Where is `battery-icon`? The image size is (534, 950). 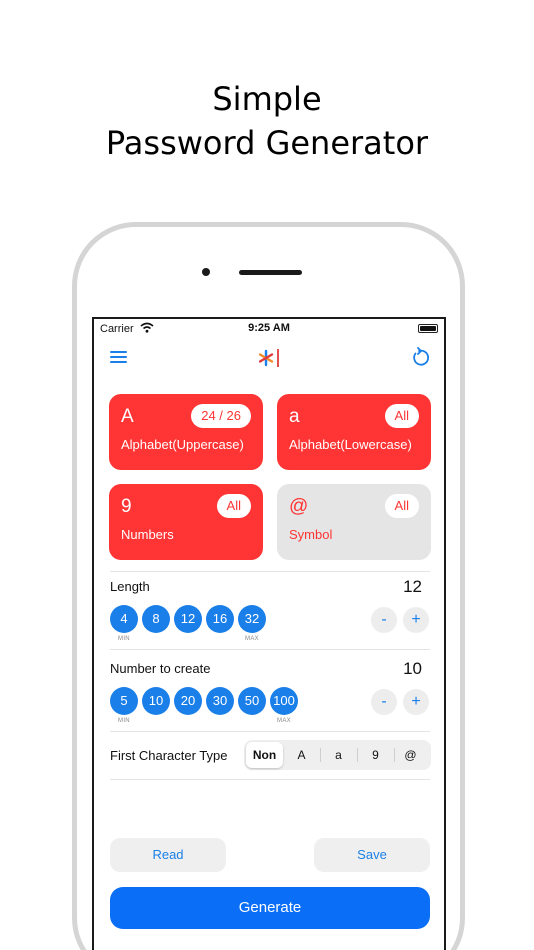
battery-icon is located at coordinates (428, 328).